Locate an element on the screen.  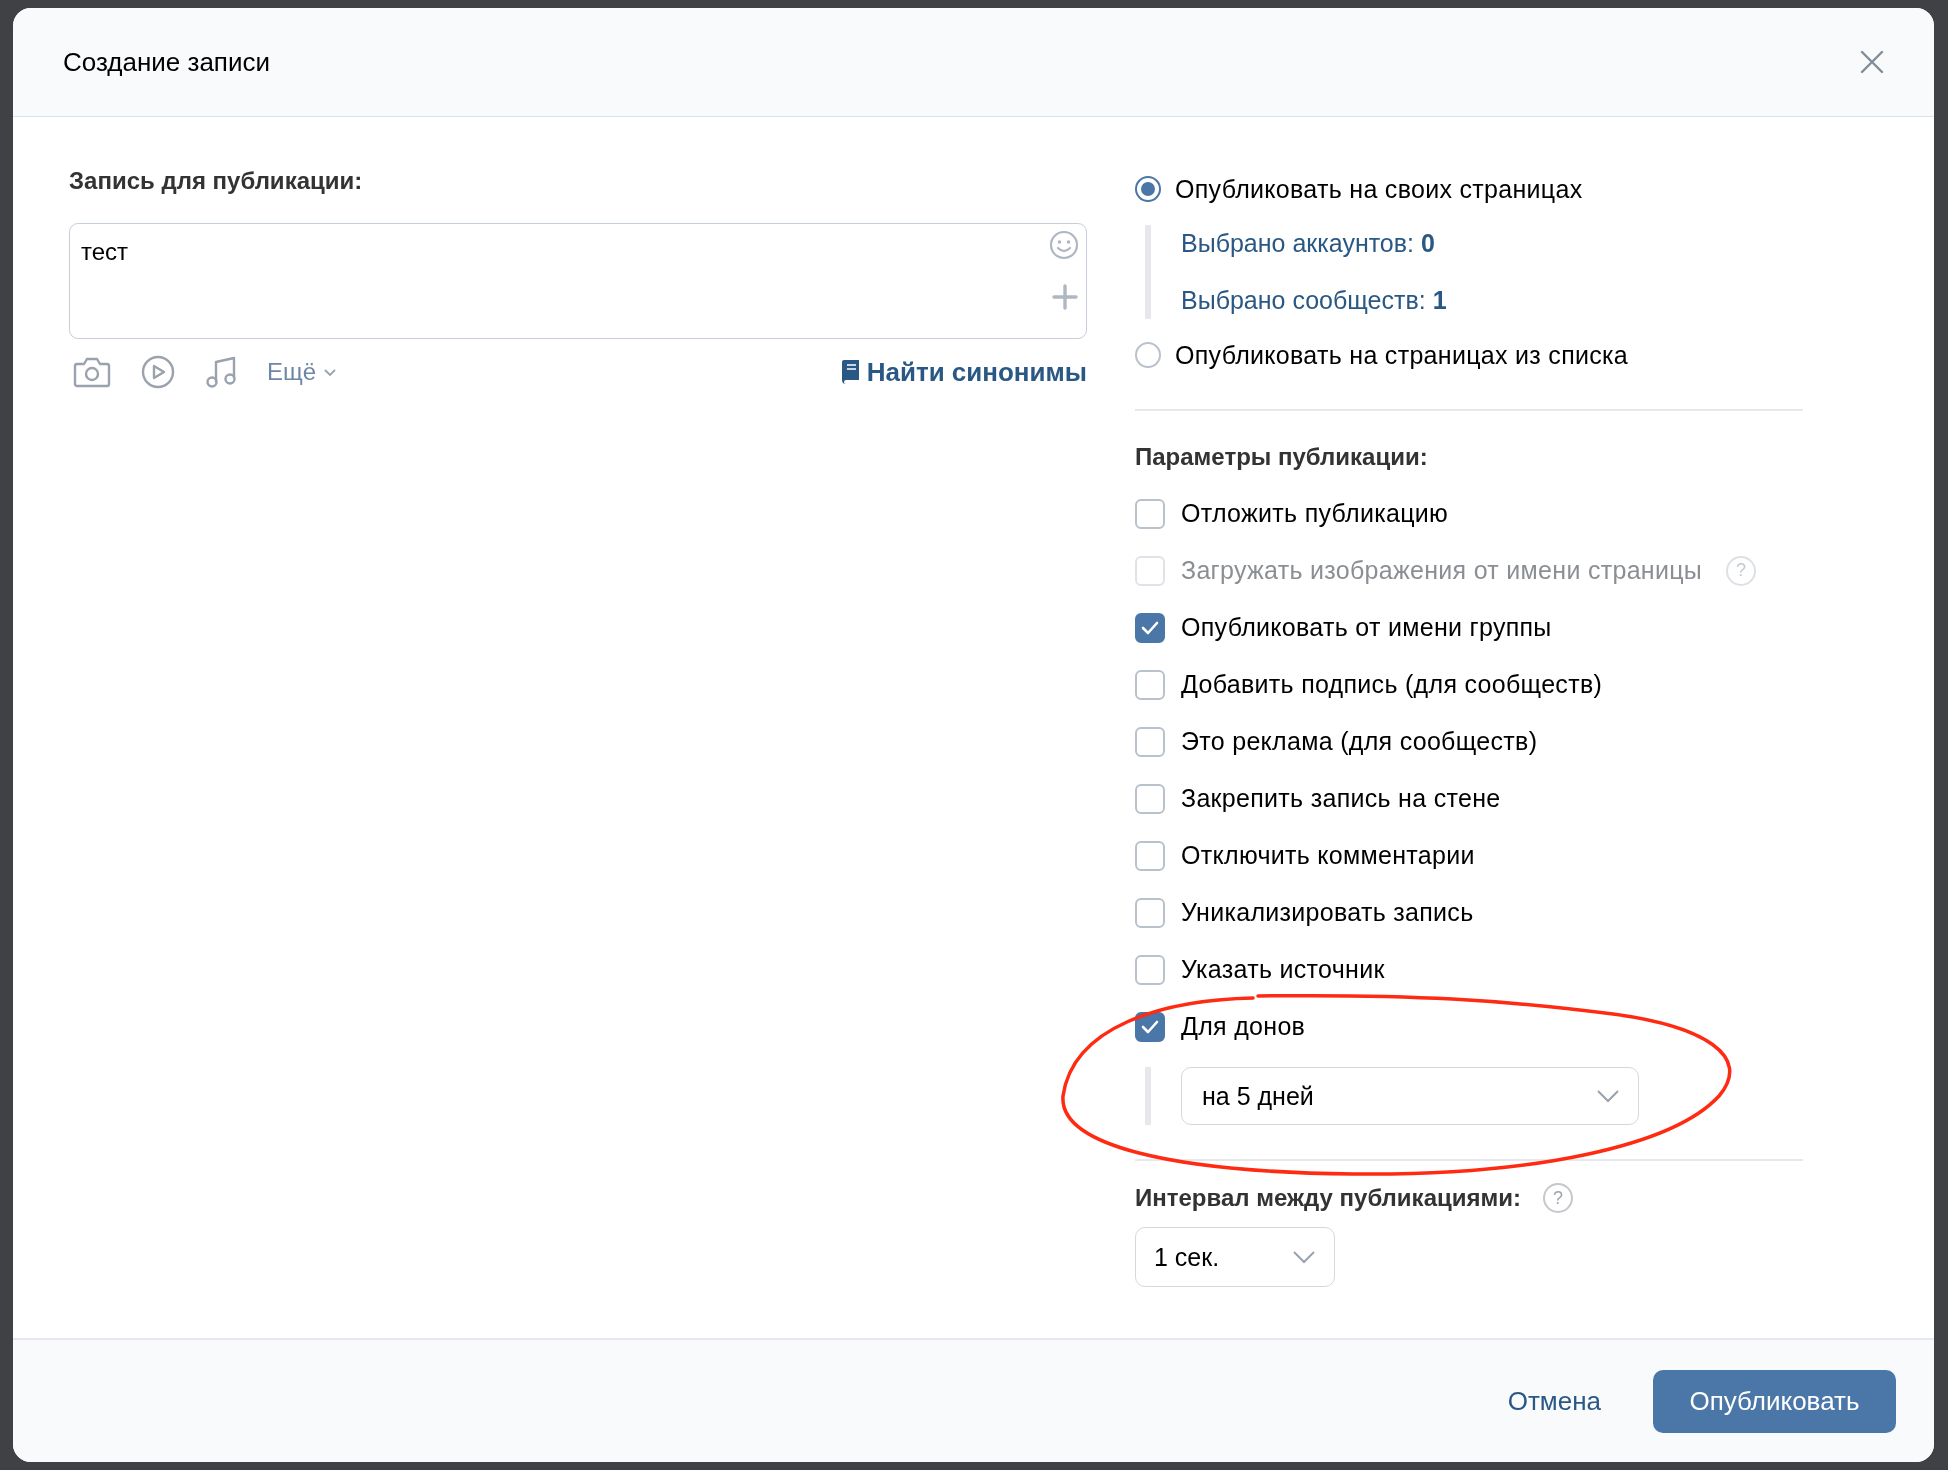
checkbox-label: Закрепить запись на стене is located at coordinates (1341, 798).